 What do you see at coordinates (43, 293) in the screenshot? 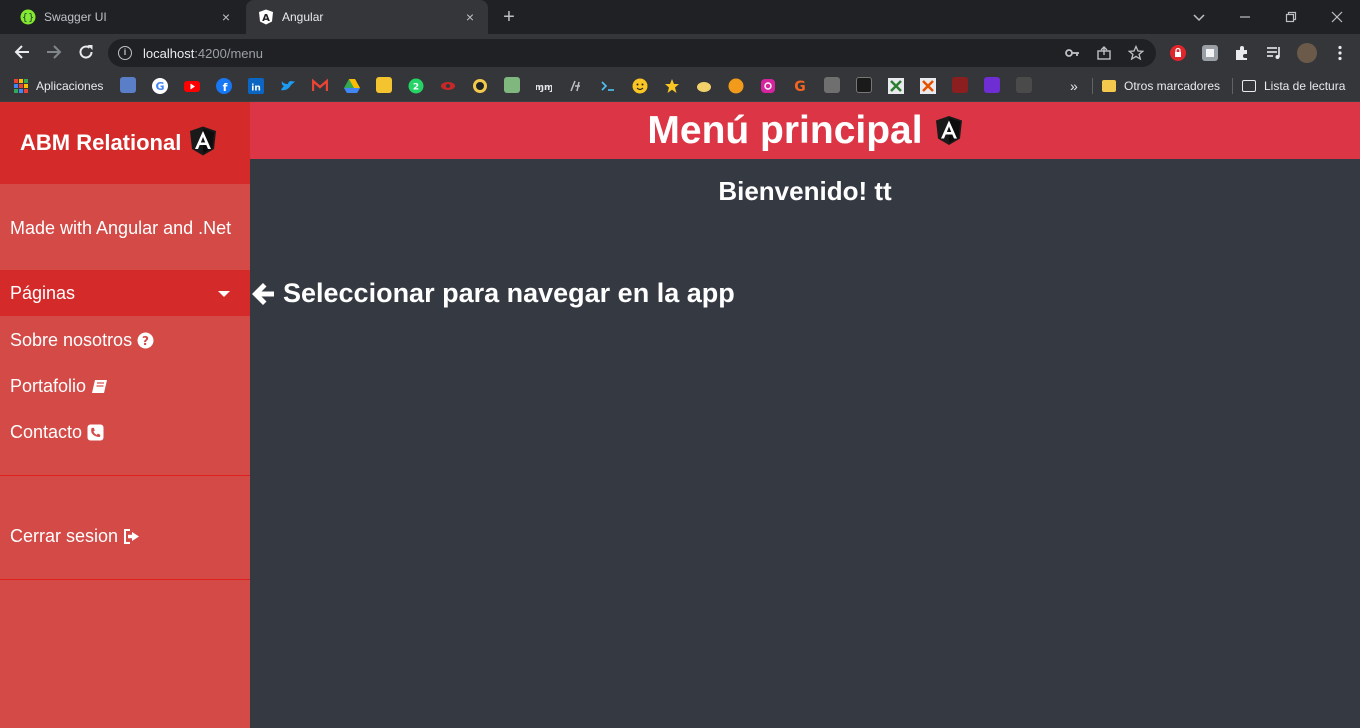
I see `paginas-label: Páginas` at bounding box center [43, 293].